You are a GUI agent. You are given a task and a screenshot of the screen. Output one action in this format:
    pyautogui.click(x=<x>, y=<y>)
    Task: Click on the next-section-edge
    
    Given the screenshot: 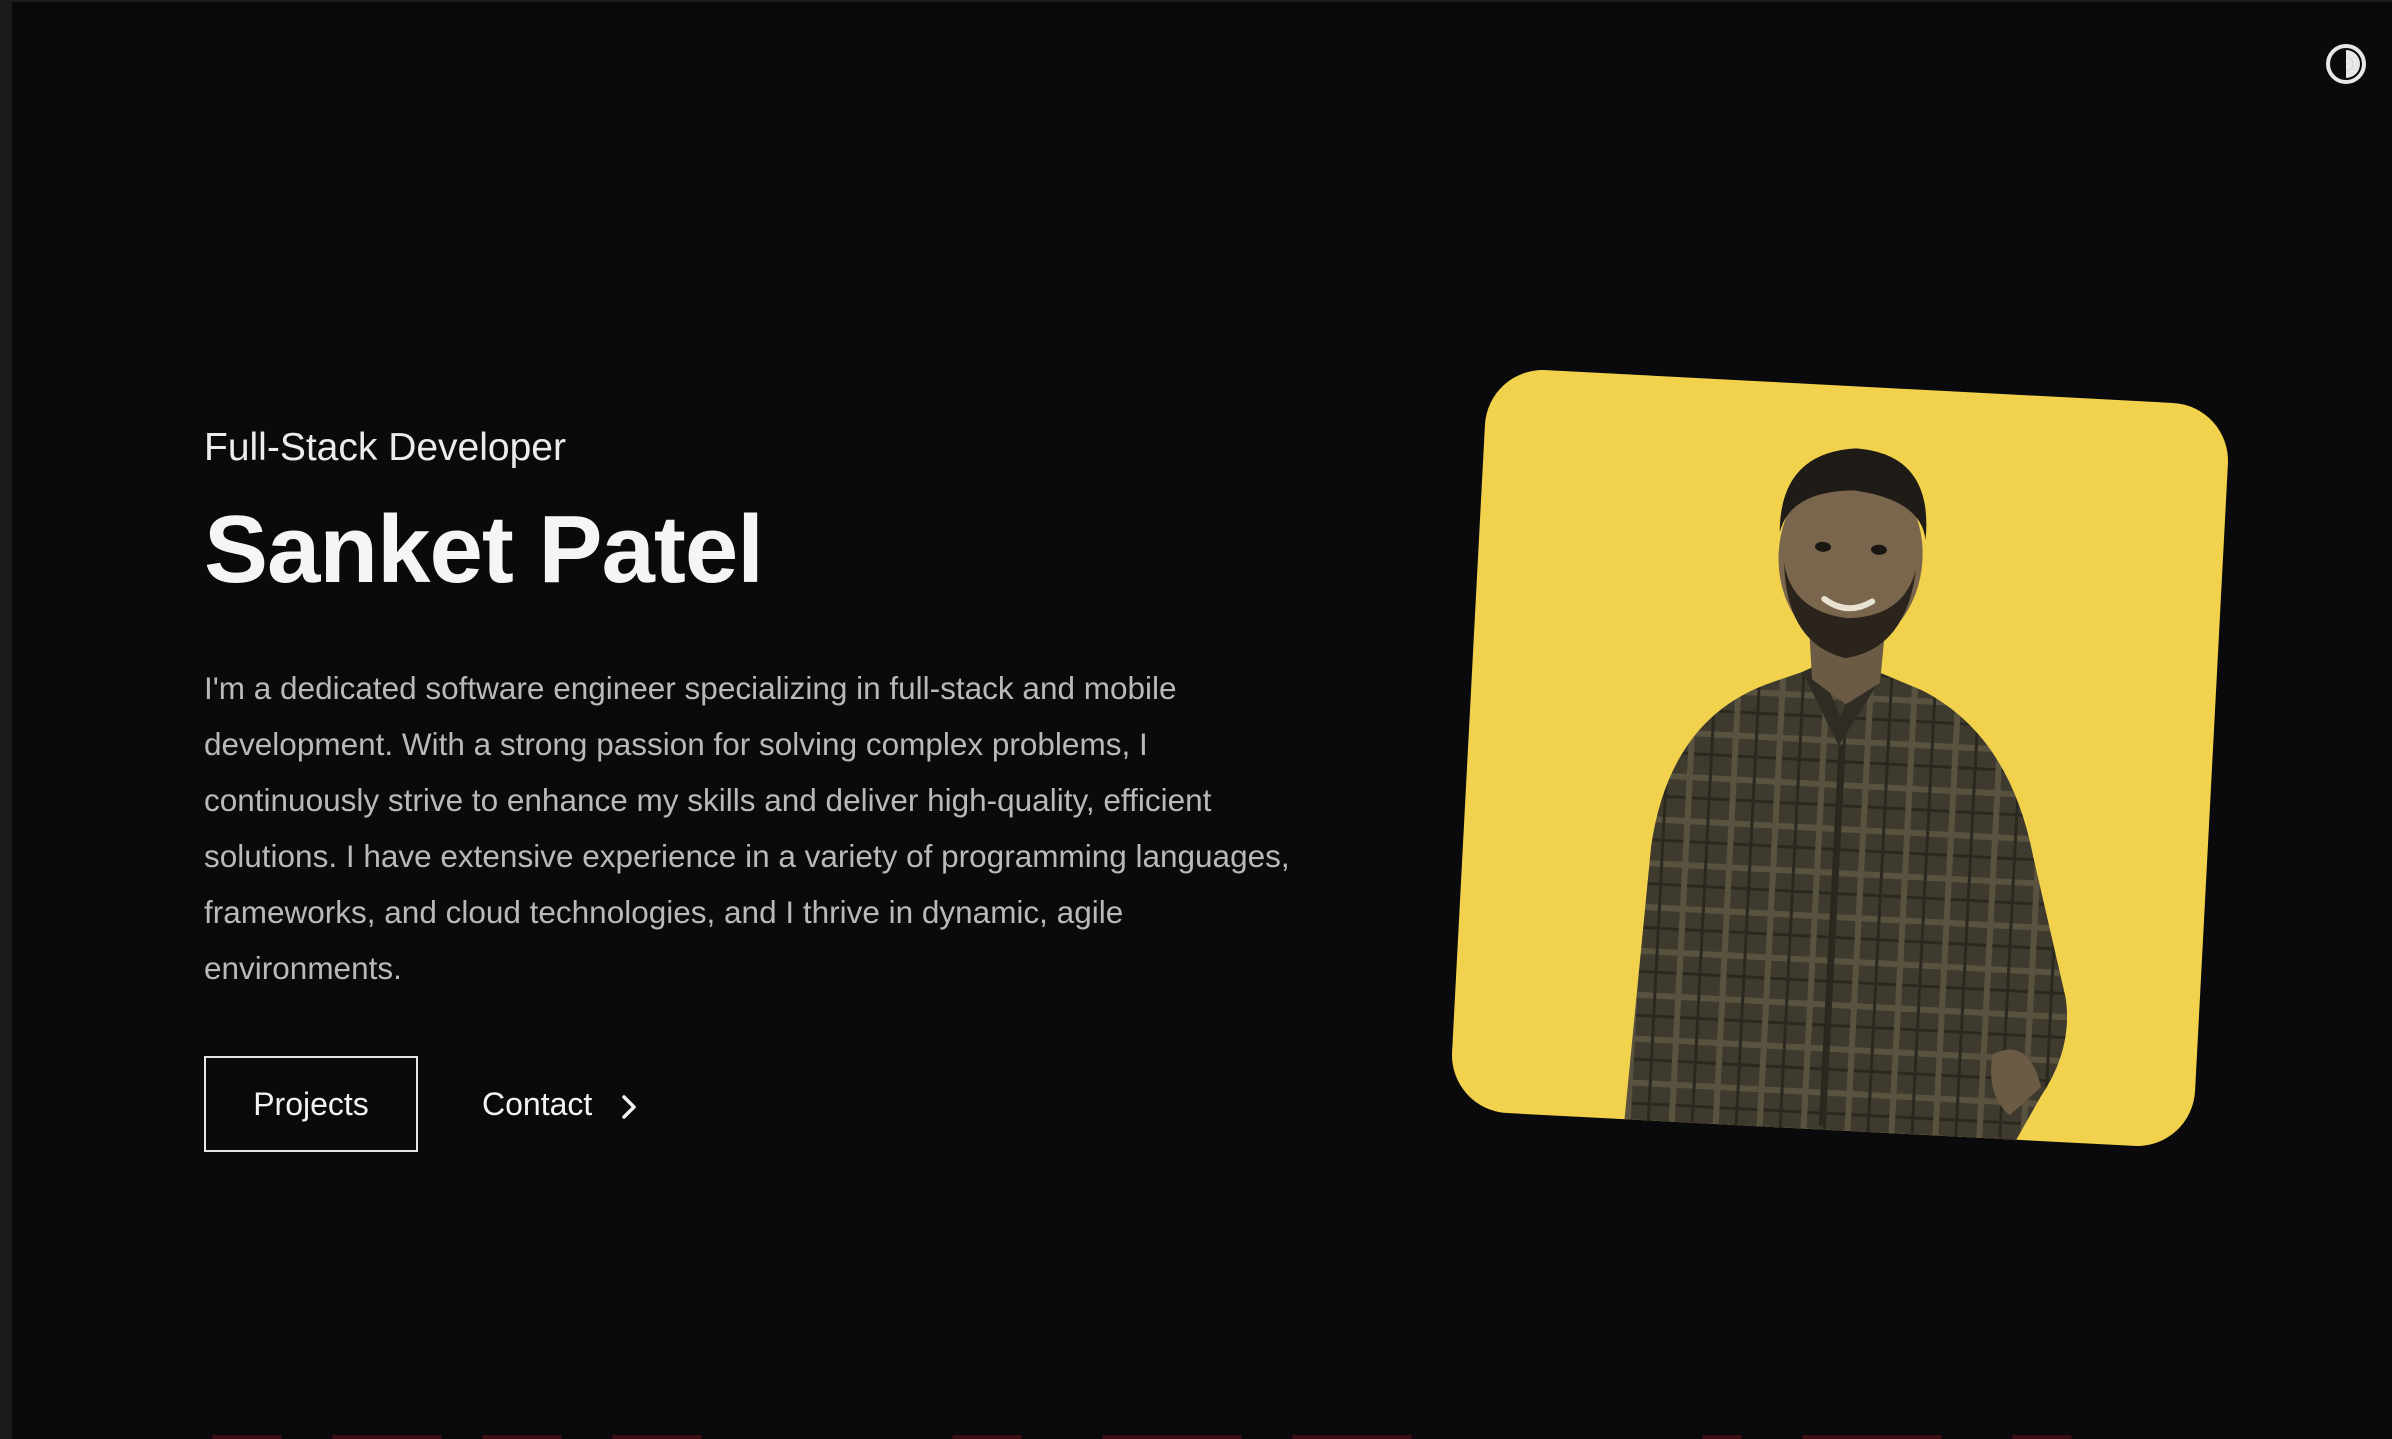 What is the action you would take?
    pyautogui.click(x=1202, y=1436)
    